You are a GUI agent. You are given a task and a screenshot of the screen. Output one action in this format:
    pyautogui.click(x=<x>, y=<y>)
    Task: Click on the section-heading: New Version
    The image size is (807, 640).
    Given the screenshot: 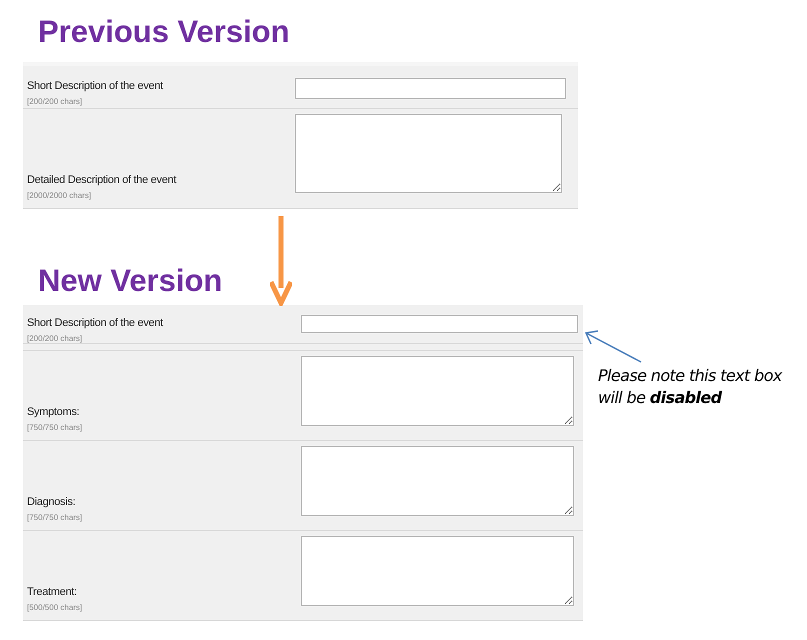 What is the action you would take?
    pyautogui.click(x=131, y=281)
    